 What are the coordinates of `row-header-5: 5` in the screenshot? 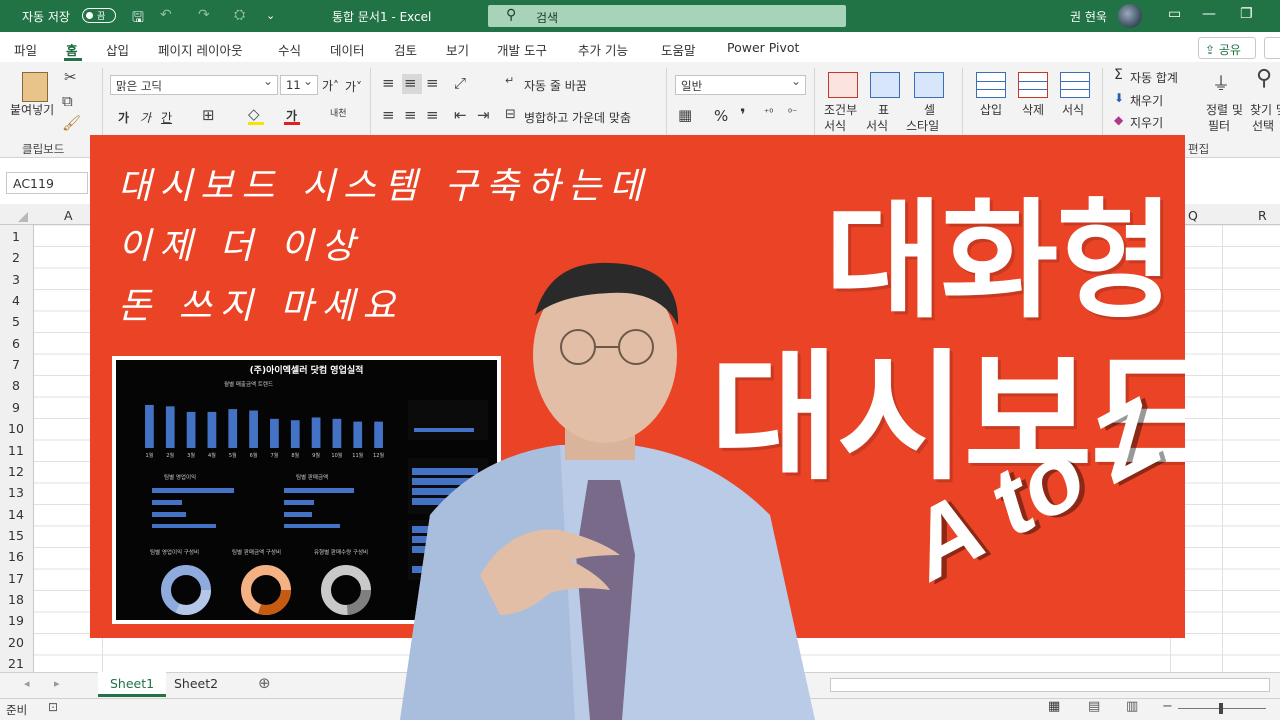 It's located at (16, 321).